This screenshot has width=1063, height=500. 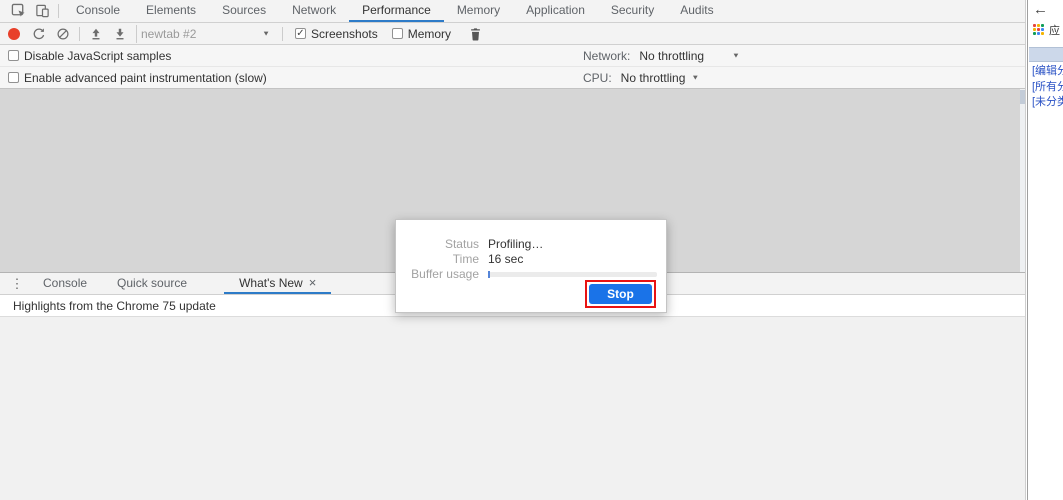 I want to click on apps-grid-icon, so click(x=1039, y=30).